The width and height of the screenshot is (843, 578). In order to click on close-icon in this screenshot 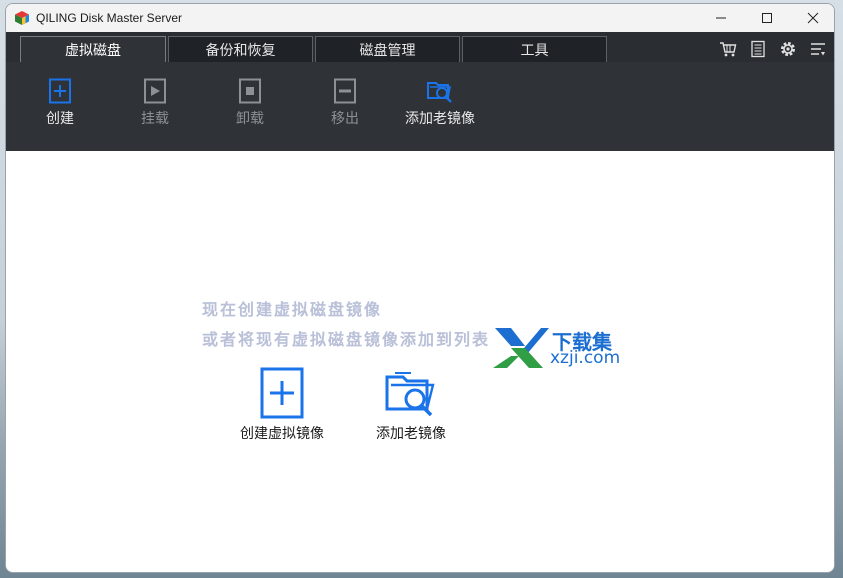, I will do `click(813, 18)`.